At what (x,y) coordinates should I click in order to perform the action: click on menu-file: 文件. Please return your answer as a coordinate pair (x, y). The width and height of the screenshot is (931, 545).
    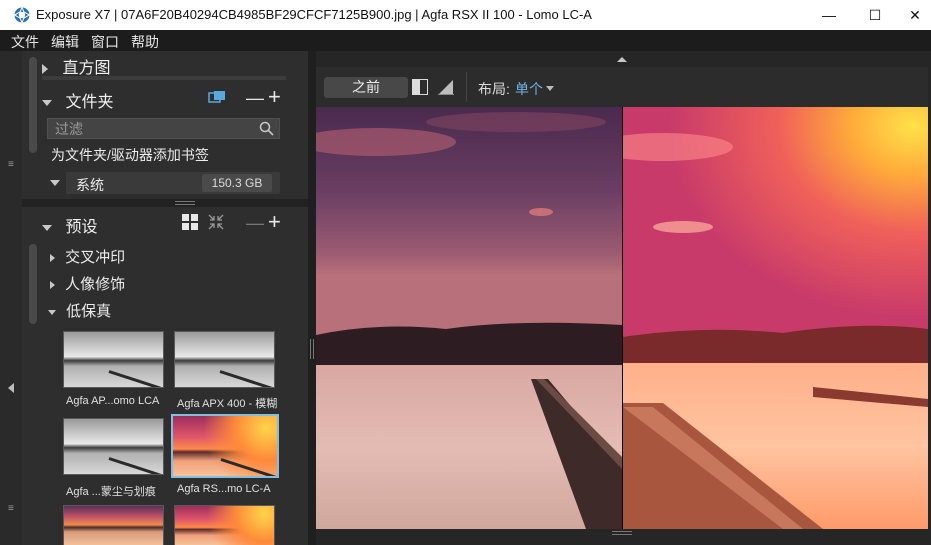
    Looking at the image, I should click on (25, 42).